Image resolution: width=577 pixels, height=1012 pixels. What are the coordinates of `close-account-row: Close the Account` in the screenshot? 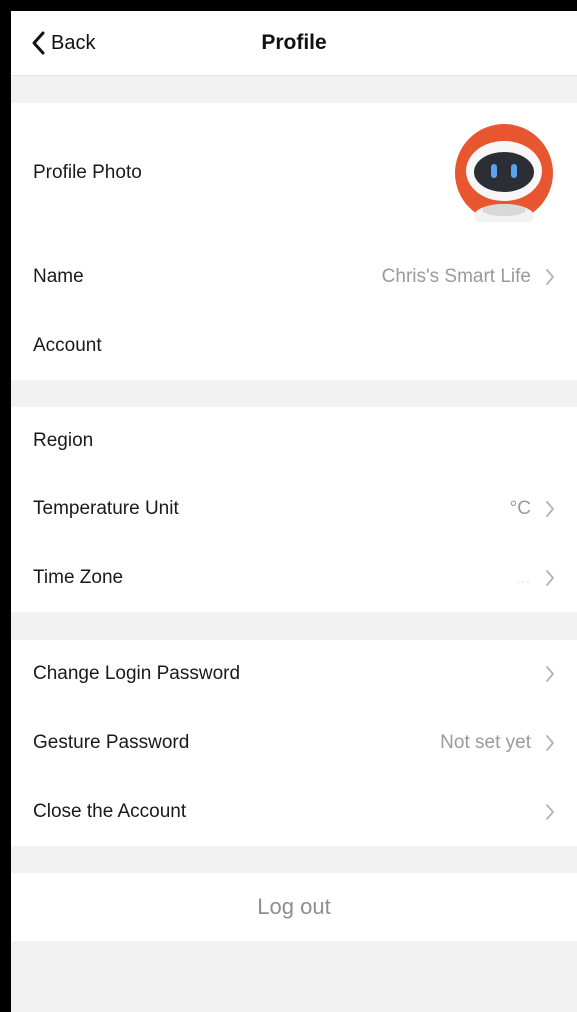 It's located at (294, 811).